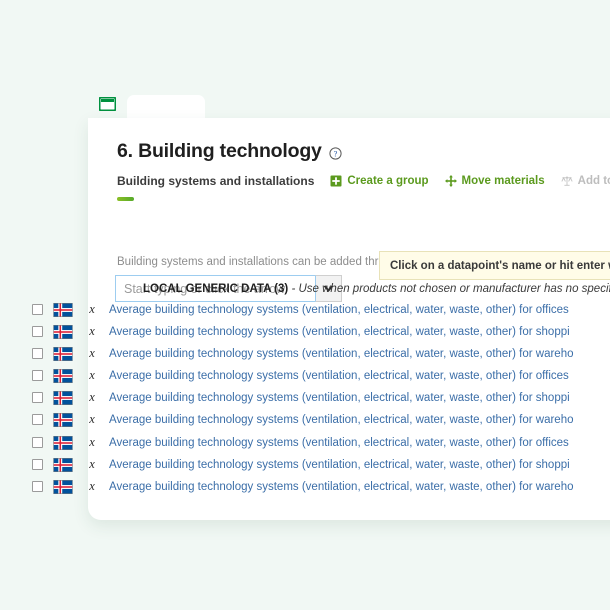  What do you see at coordinates (107, 104) in the screenshot?
I see `app-window-icon` at bounding box center [107, 104].